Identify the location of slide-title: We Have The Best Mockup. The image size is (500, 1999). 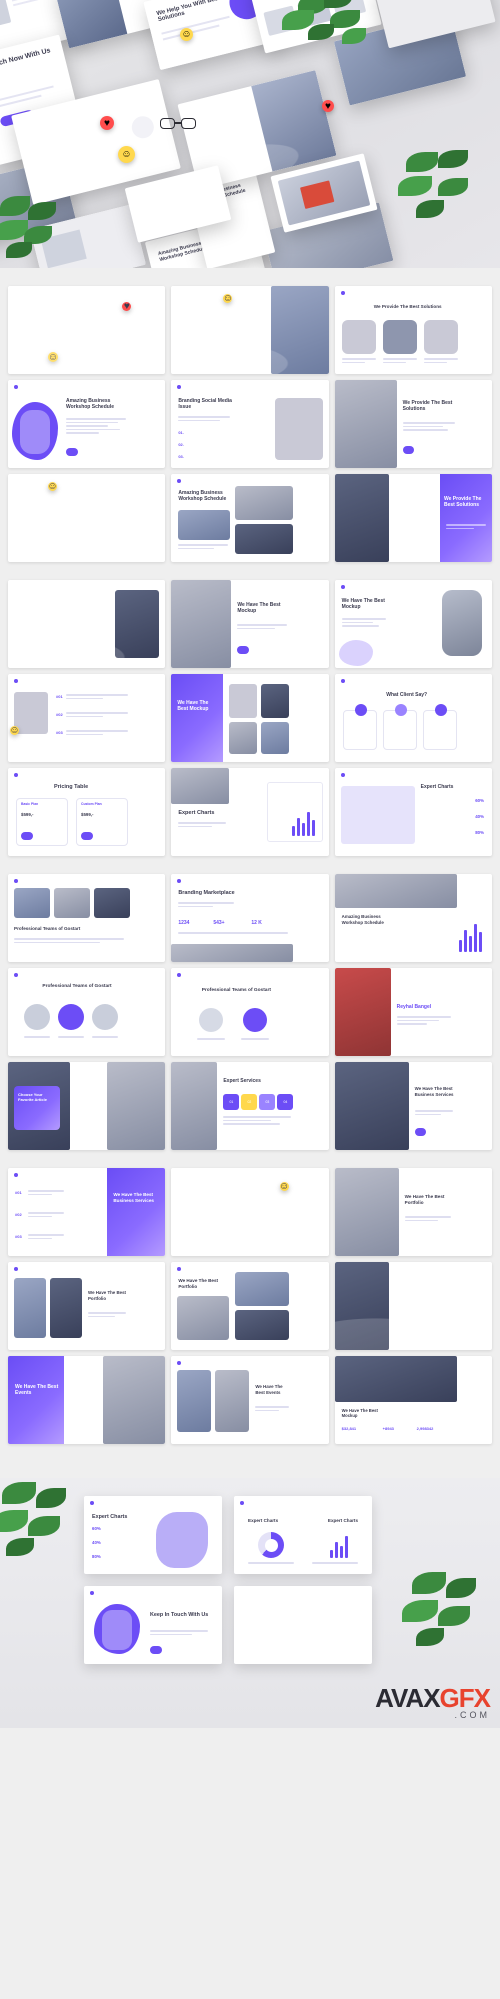
(359, 1413).